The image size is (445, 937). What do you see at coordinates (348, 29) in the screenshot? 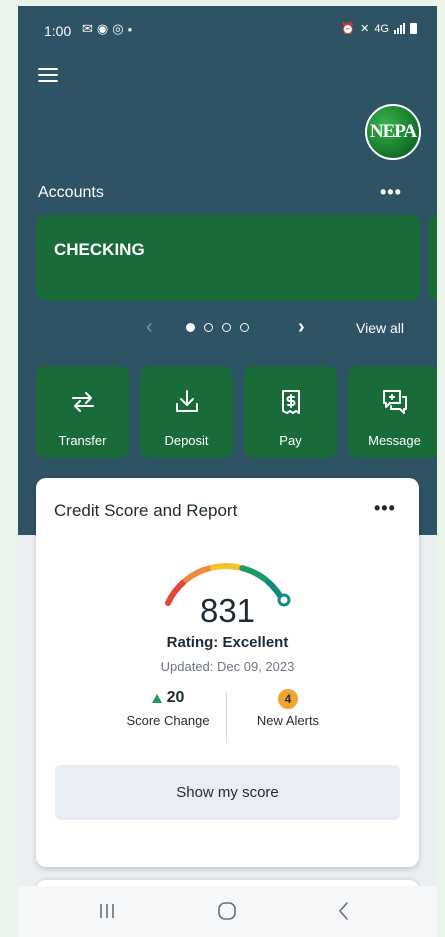
I see `alarm-icon: ⏰` at bounding box center [348, 29].